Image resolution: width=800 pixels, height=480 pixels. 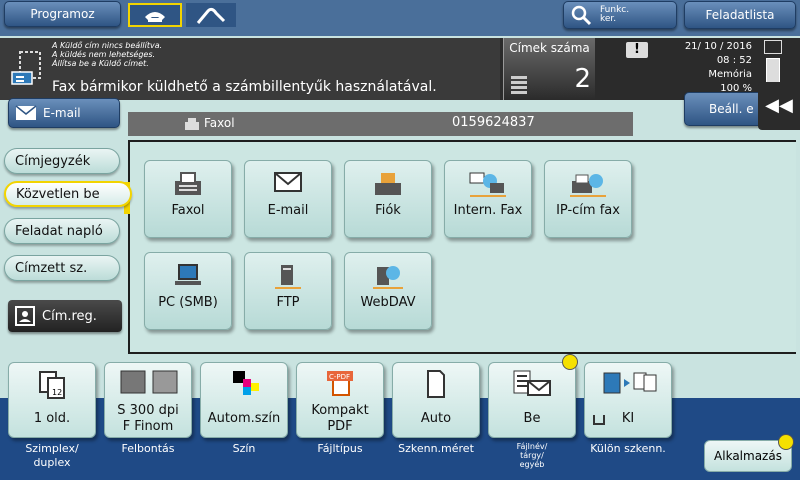 What do you see at coordinates (599, 420) in the screenshot?
I see `off-indicator-icon` at bounding box center [599, 420].